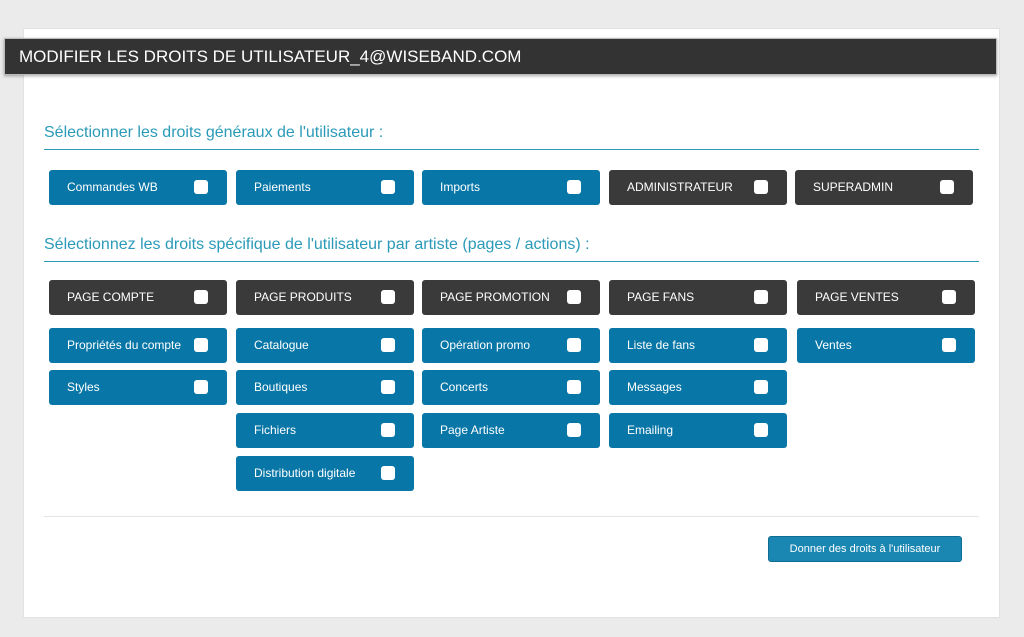 This screenshot has height=637, width=1024. I want to click on perm-concerts: Concerts, so click(511, 387).